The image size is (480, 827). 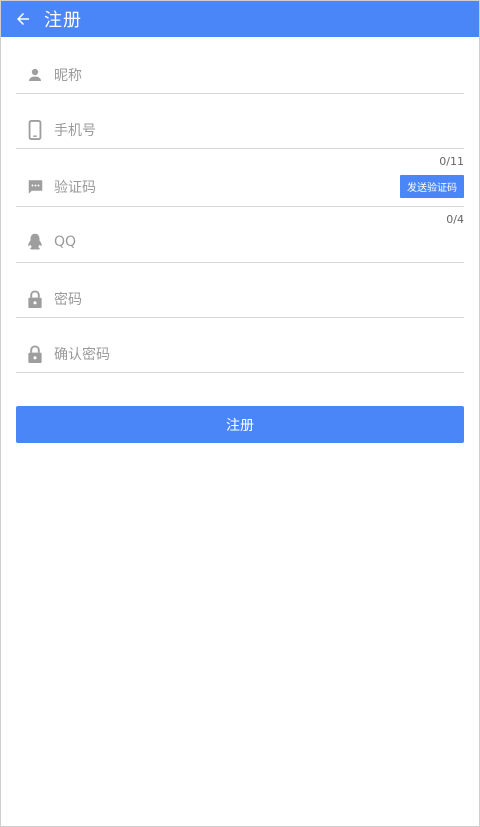 What do you see at coordinates (68, 300) in the screenshot?
I see `password-placeholder: 密码` at bounding box center [68, 300].